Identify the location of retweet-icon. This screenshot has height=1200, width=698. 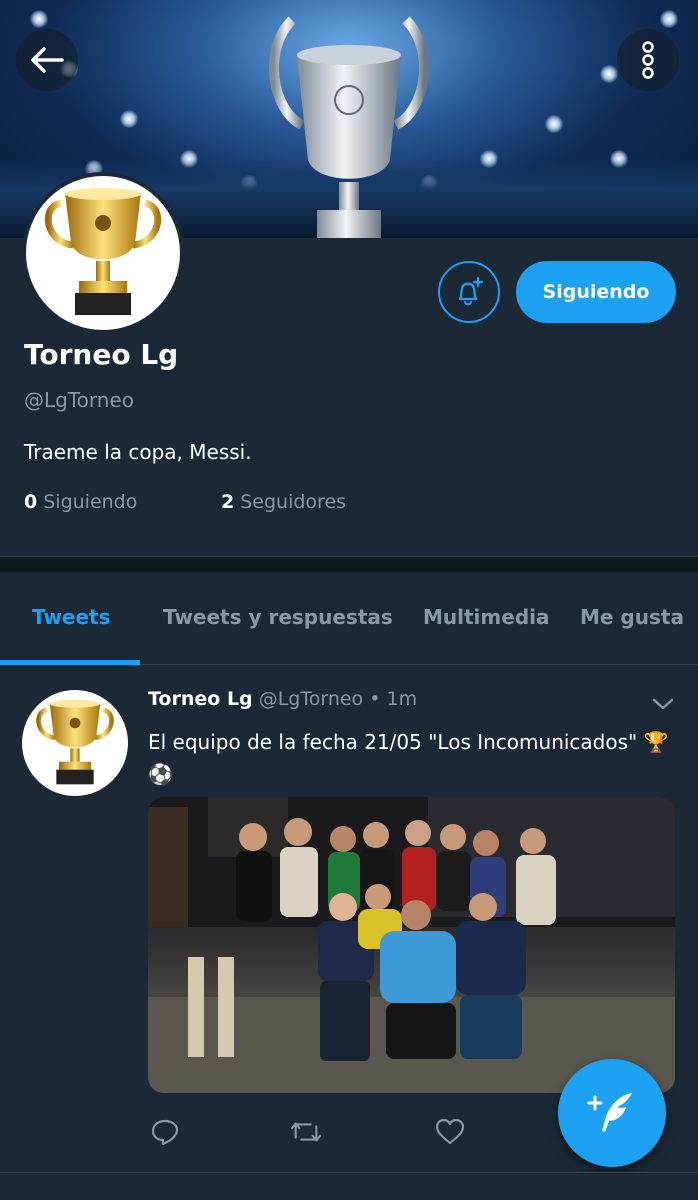
(306, 1132).